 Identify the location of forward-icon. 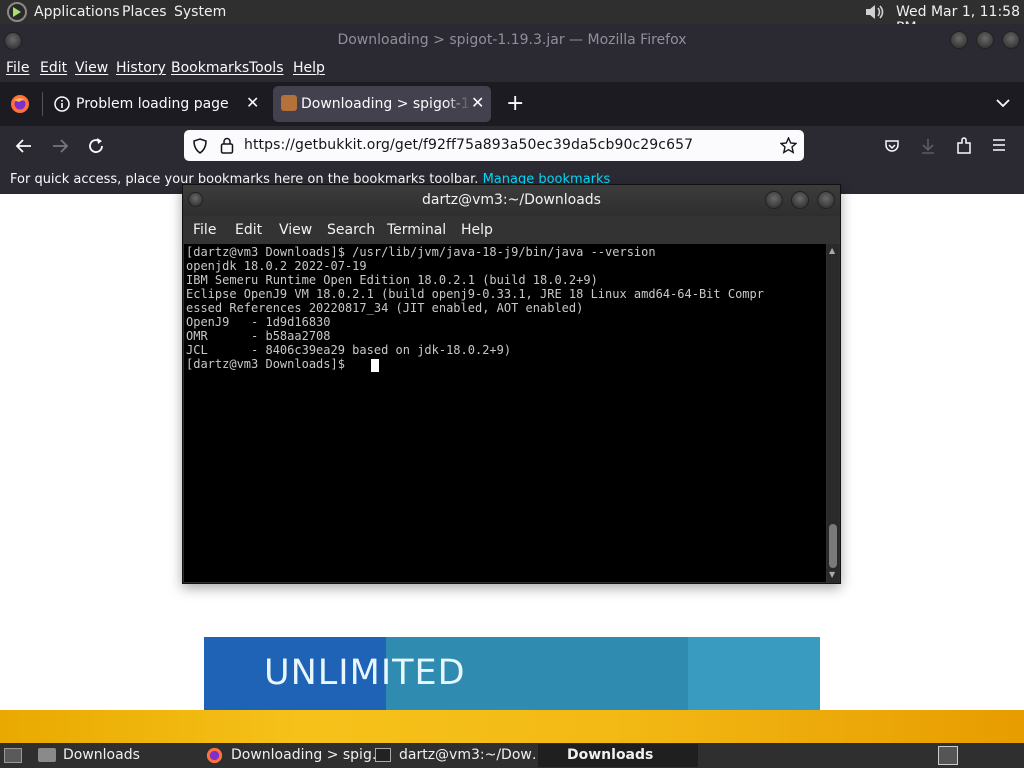
(60, 146).